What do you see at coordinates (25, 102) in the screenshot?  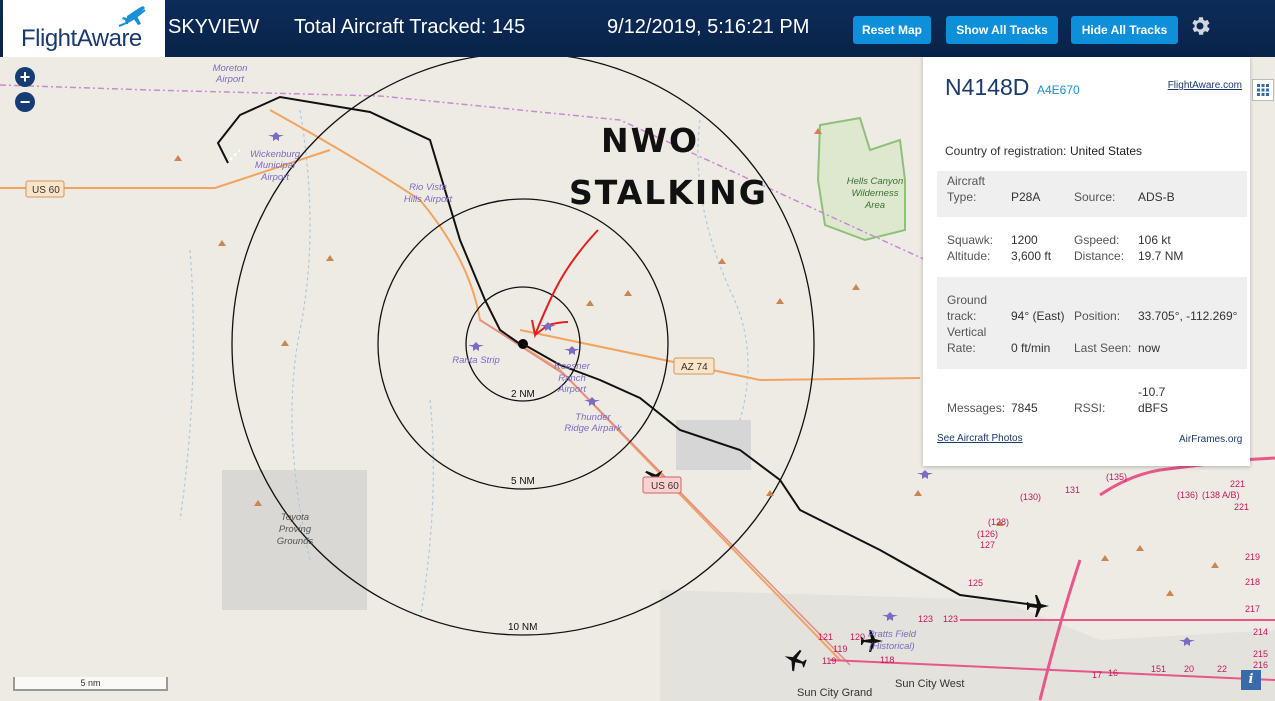 I see `zoom-out-button: −` at bounding box center [25, 102].